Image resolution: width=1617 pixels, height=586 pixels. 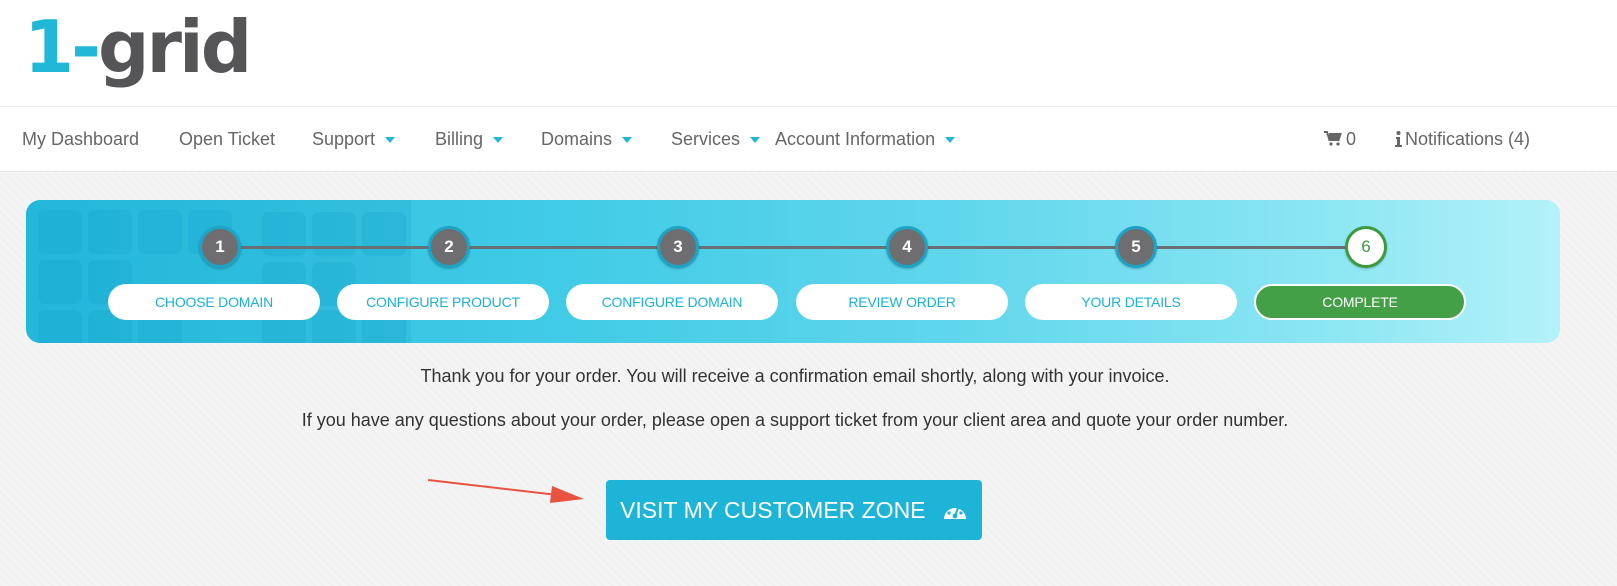 What do you see at coordinates (506, 491) in the screenshot?
I see `annotation-arrow-icon` at bounding box center [506, 491].